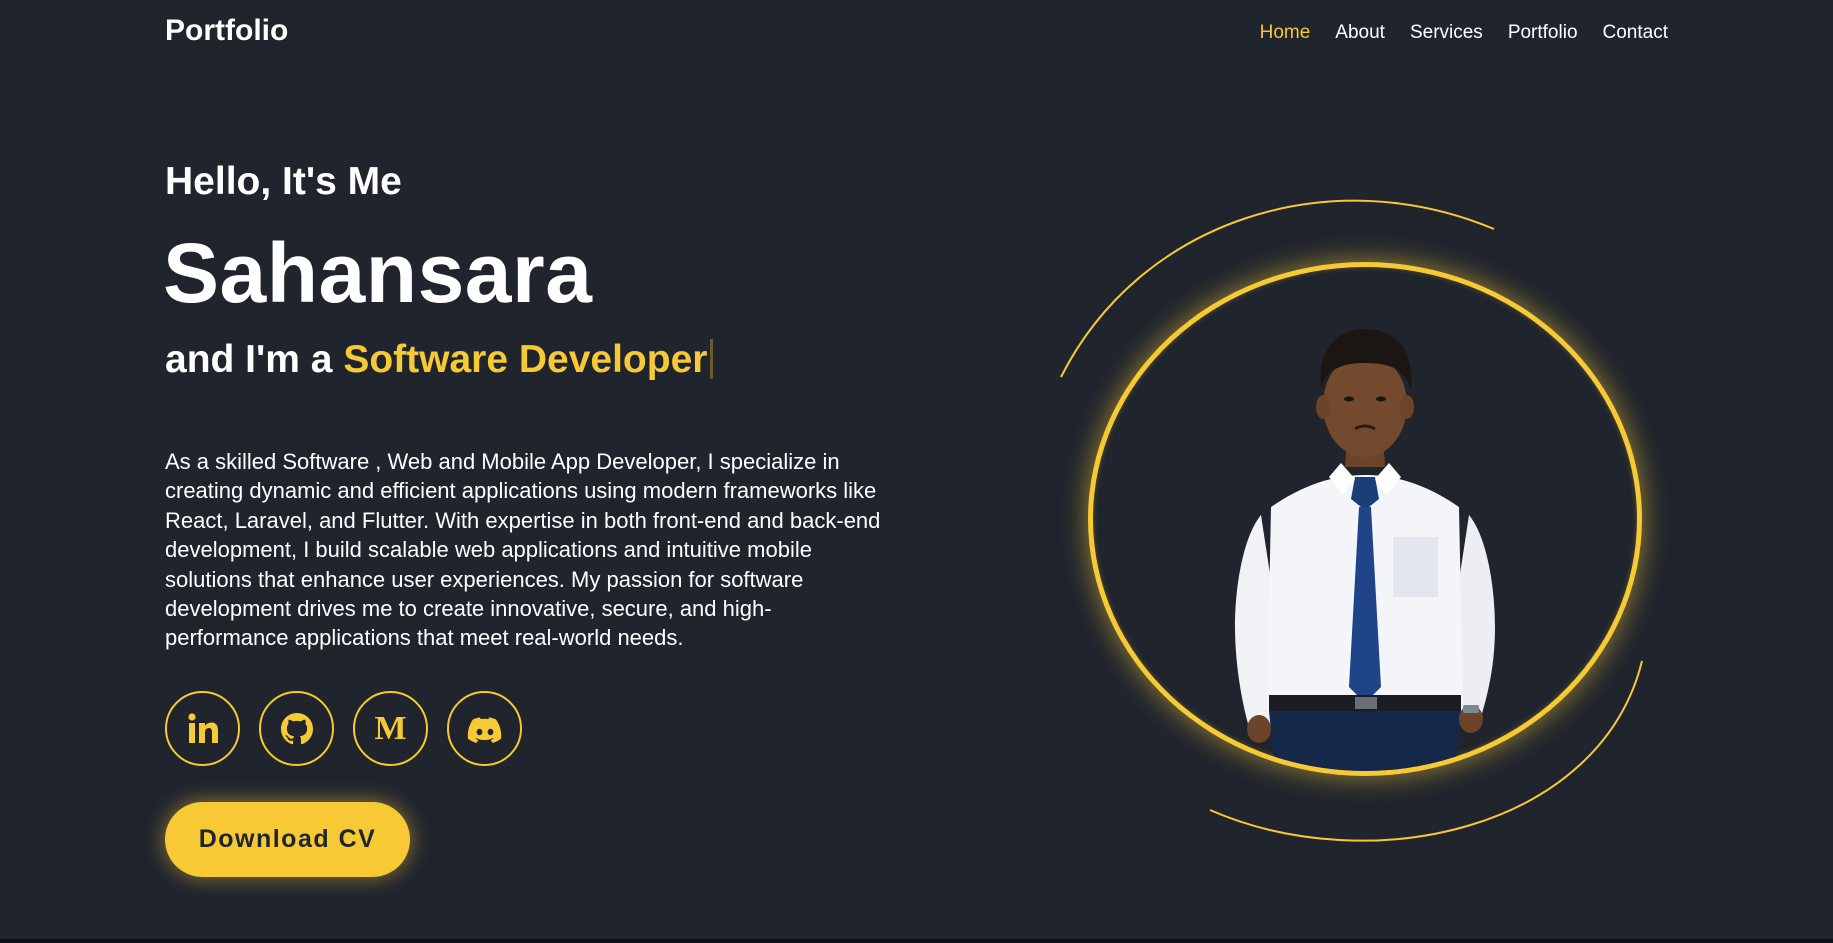 This screenshot has height=943, width=1833. What do you see at coordinates (712, 359) in the screenshot?
I see `typing-caret` at bounding box center [712, 359].